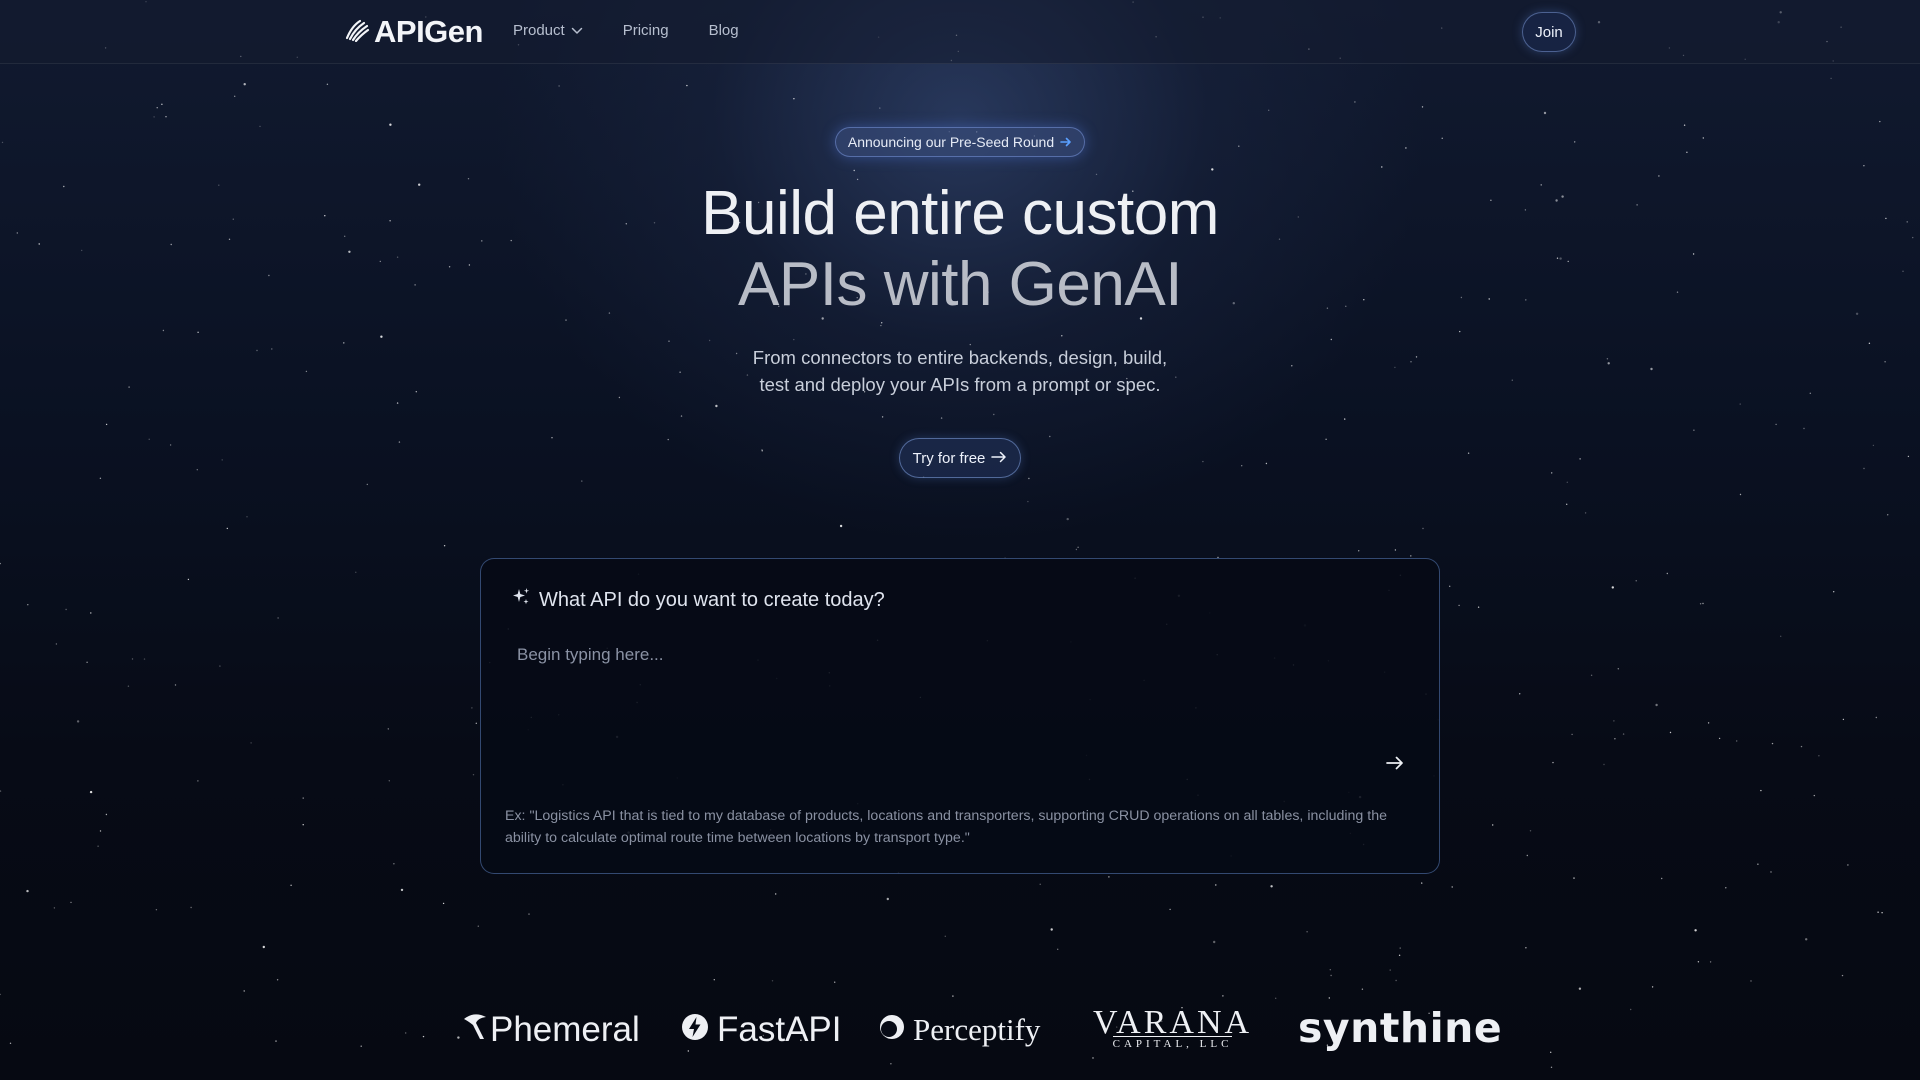 The image size is (1920, 1080). I want to click on prompt-card-title: What API do you want to create today?, so click(698, 600).